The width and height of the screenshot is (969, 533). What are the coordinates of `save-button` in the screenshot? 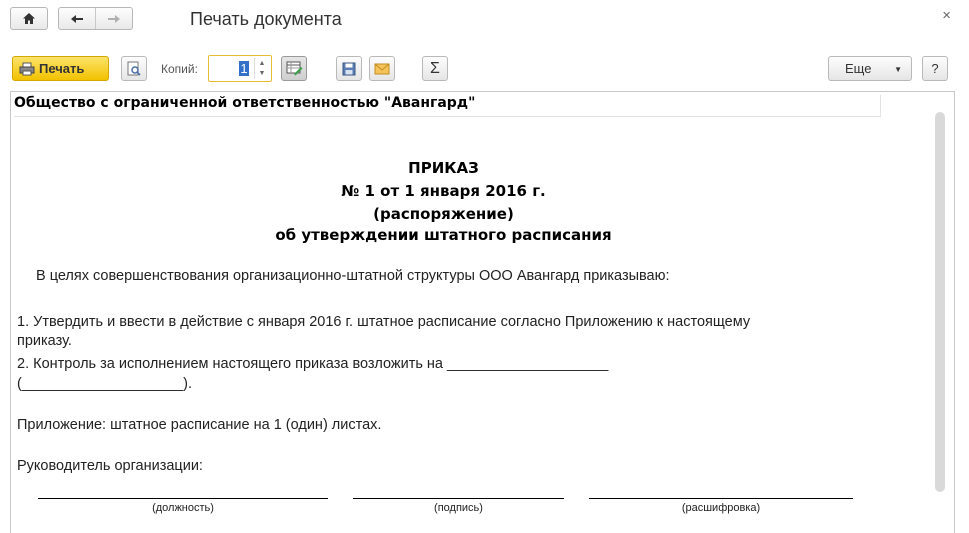 It's located at (349, 68).